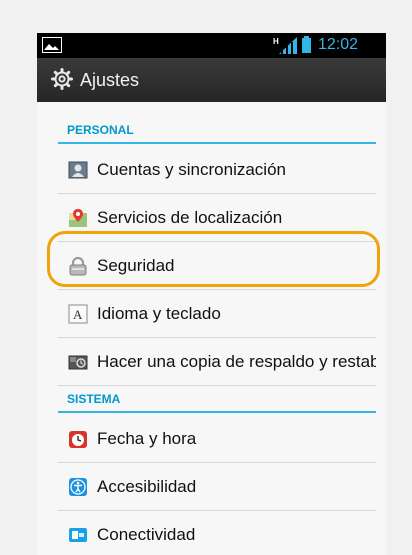 Image resolution: width=412 pixels, height=555 pixels. What do you see at coordinates (190, 217) in the screenshot?
I see `settings-item-label: Servicios de localización` at bounding box center [190, 217].